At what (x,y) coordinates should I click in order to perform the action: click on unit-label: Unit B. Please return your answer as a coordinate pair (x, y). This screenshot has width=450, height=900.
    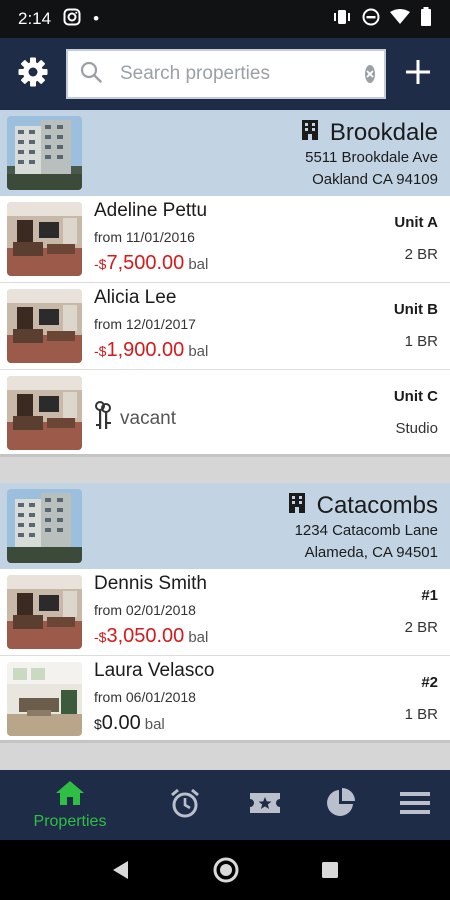
    Looking at the image, I should click on (415, 309).